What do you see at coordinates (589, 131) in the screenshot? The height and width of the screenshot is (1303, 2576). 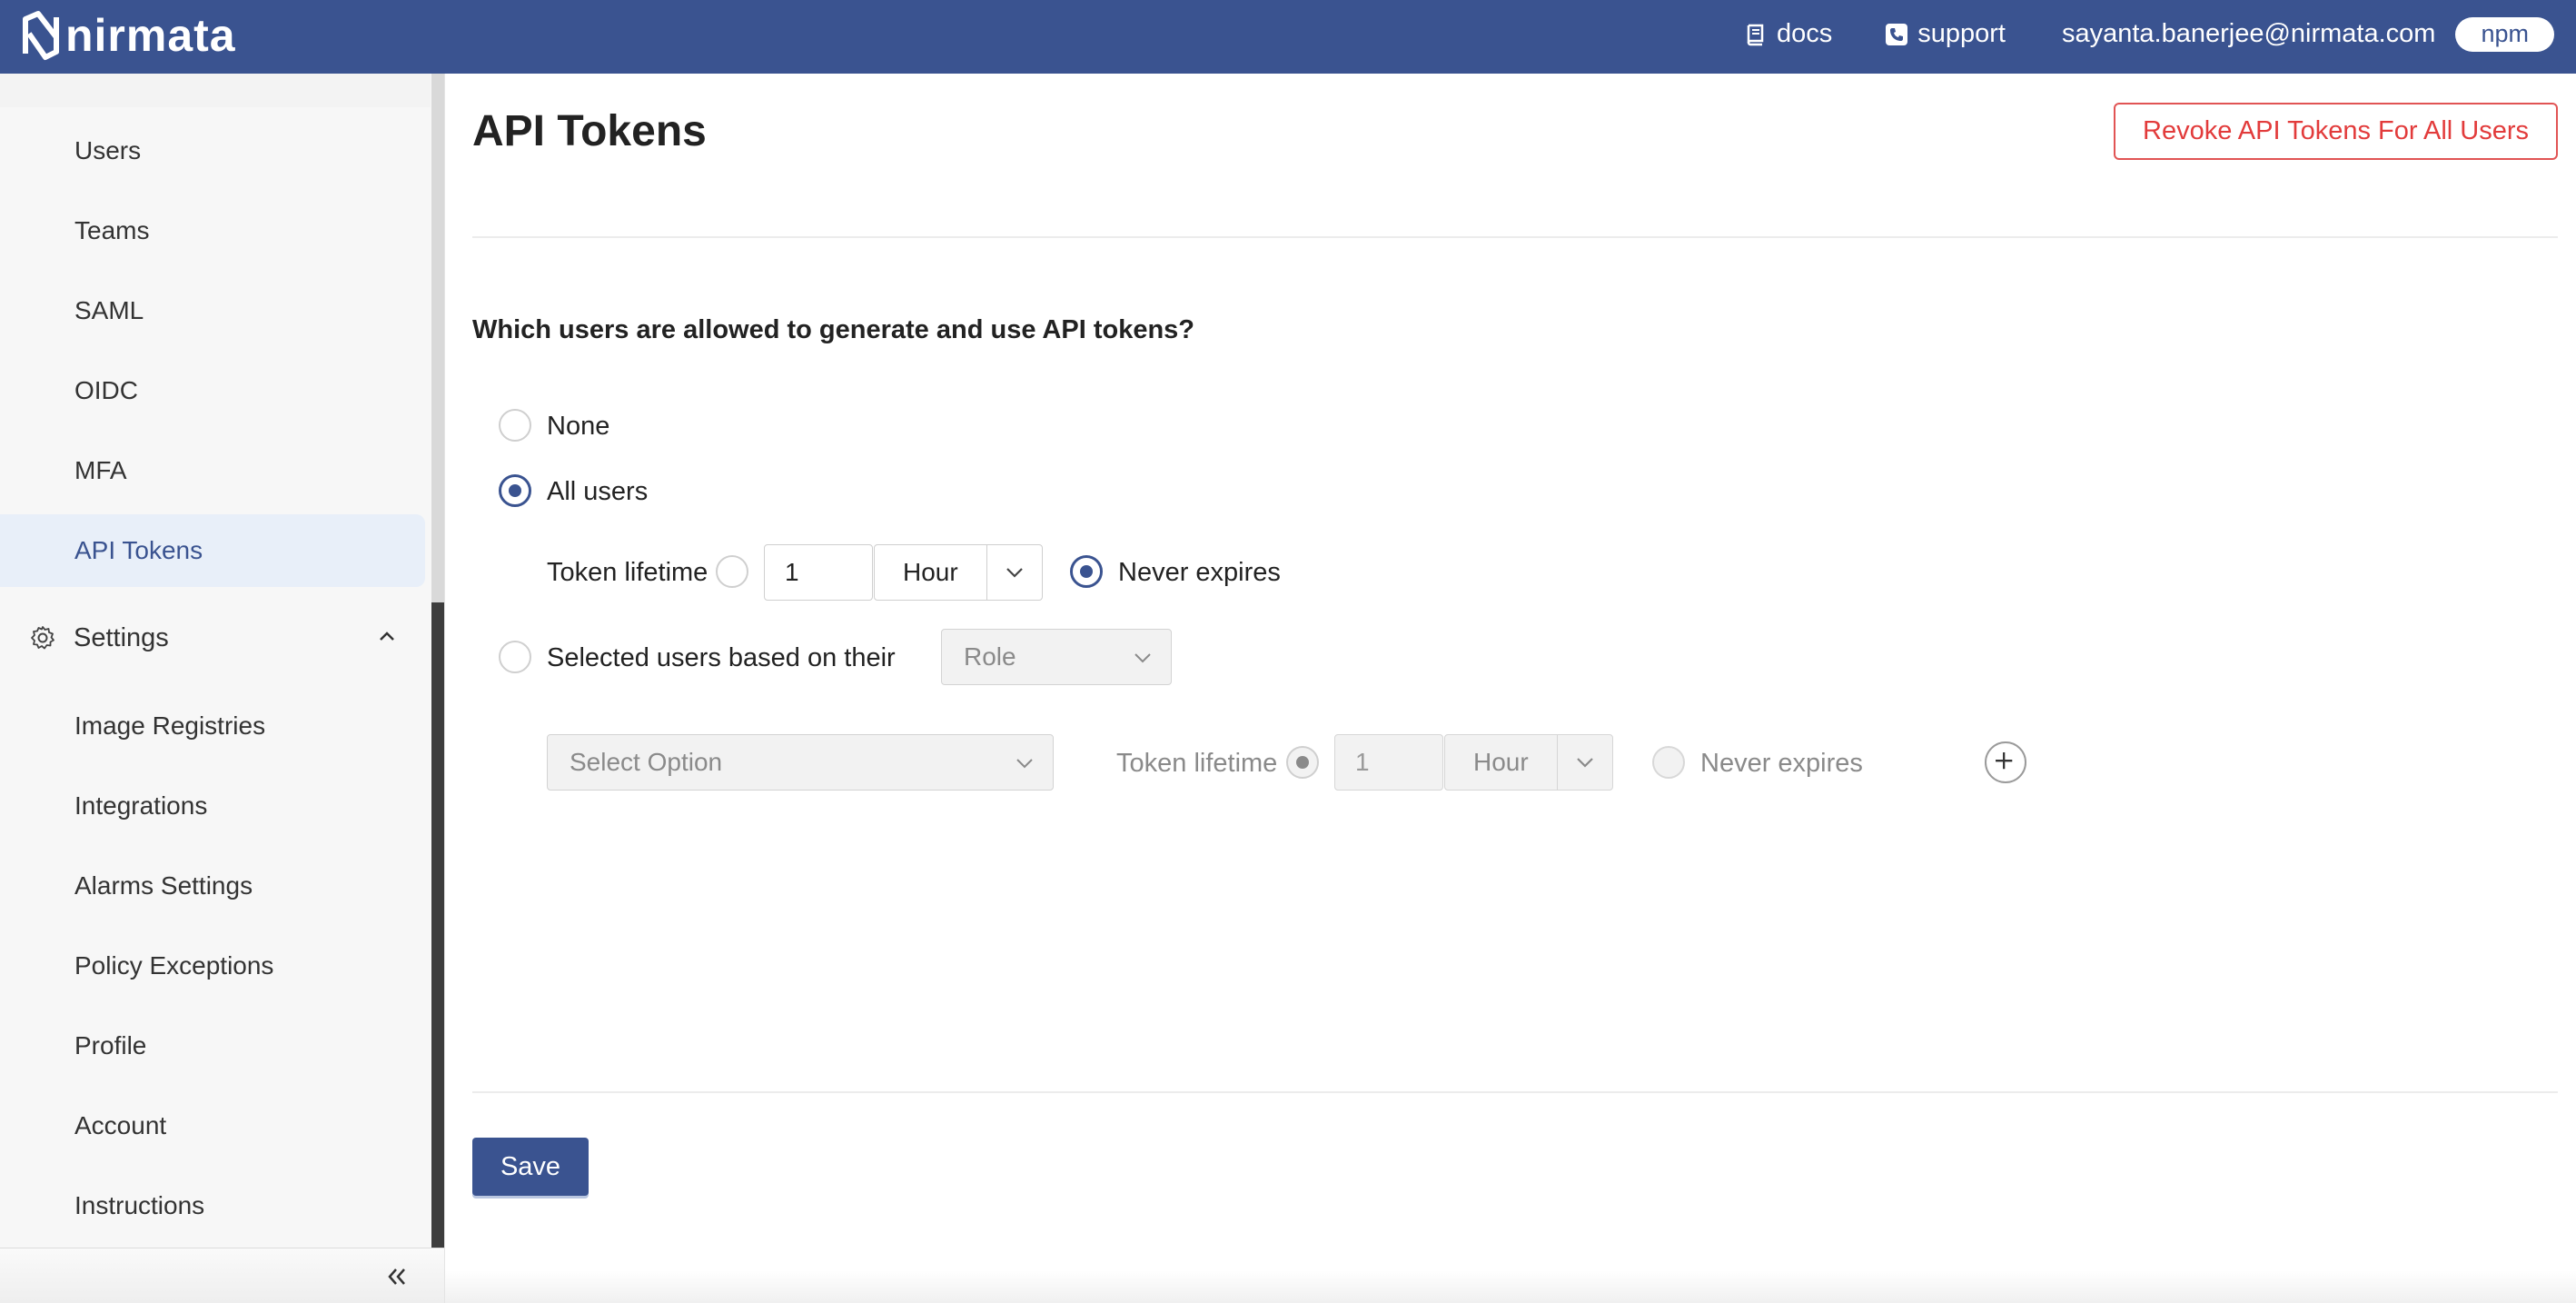 I see `page-title: API Tokens` at bounding box center [589, 131].